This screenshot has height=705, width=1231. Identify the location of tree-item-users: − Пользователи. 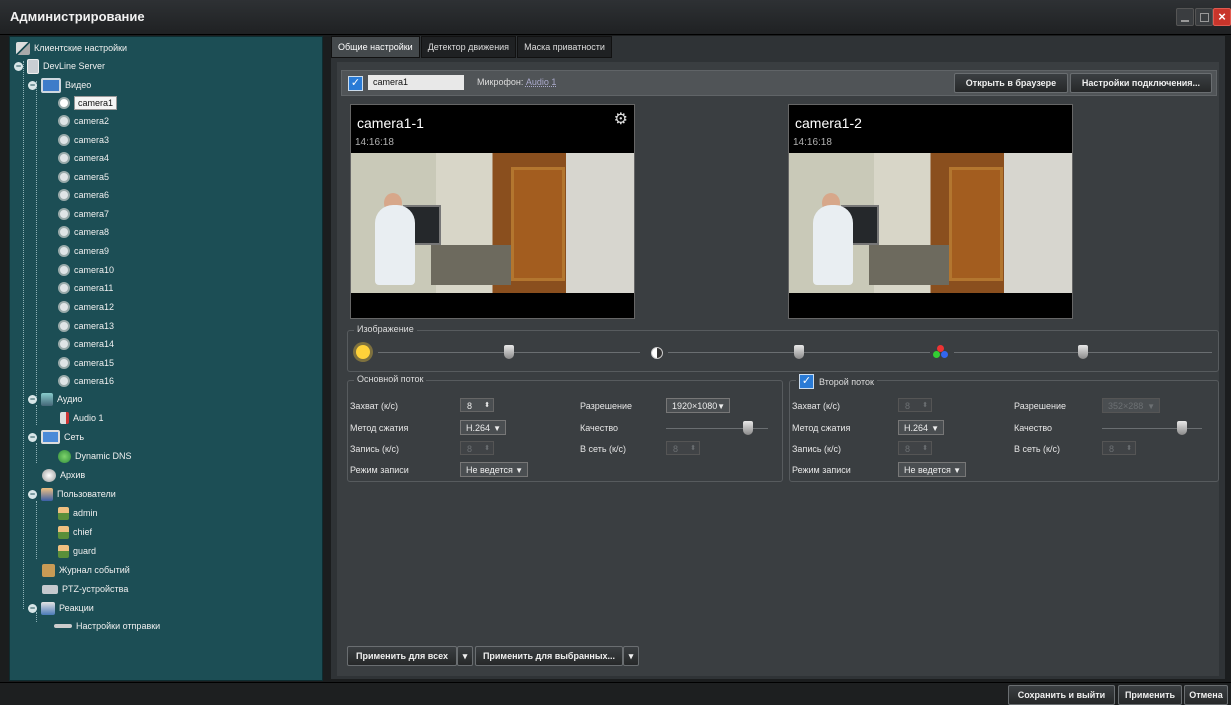
(72, 494).